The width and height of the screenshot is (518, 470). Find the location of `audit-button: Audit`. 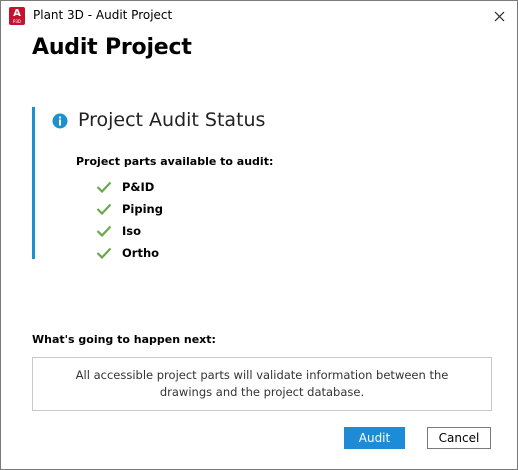

audit-button: Audit is located at coordinates (374, 438).